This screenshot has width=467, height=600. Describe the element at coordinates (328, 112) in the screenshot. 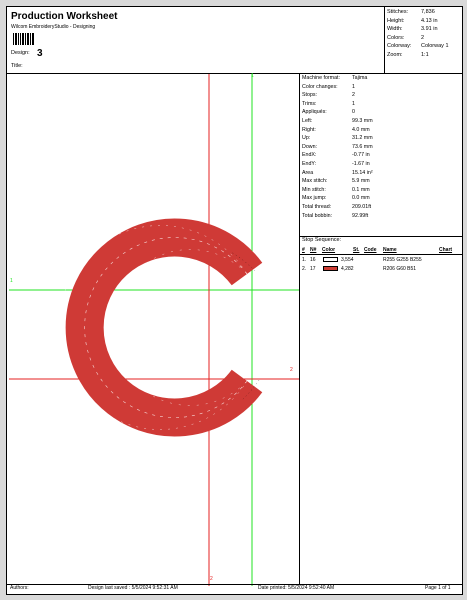

I see `info-row: Appliqués: 0` at that location.